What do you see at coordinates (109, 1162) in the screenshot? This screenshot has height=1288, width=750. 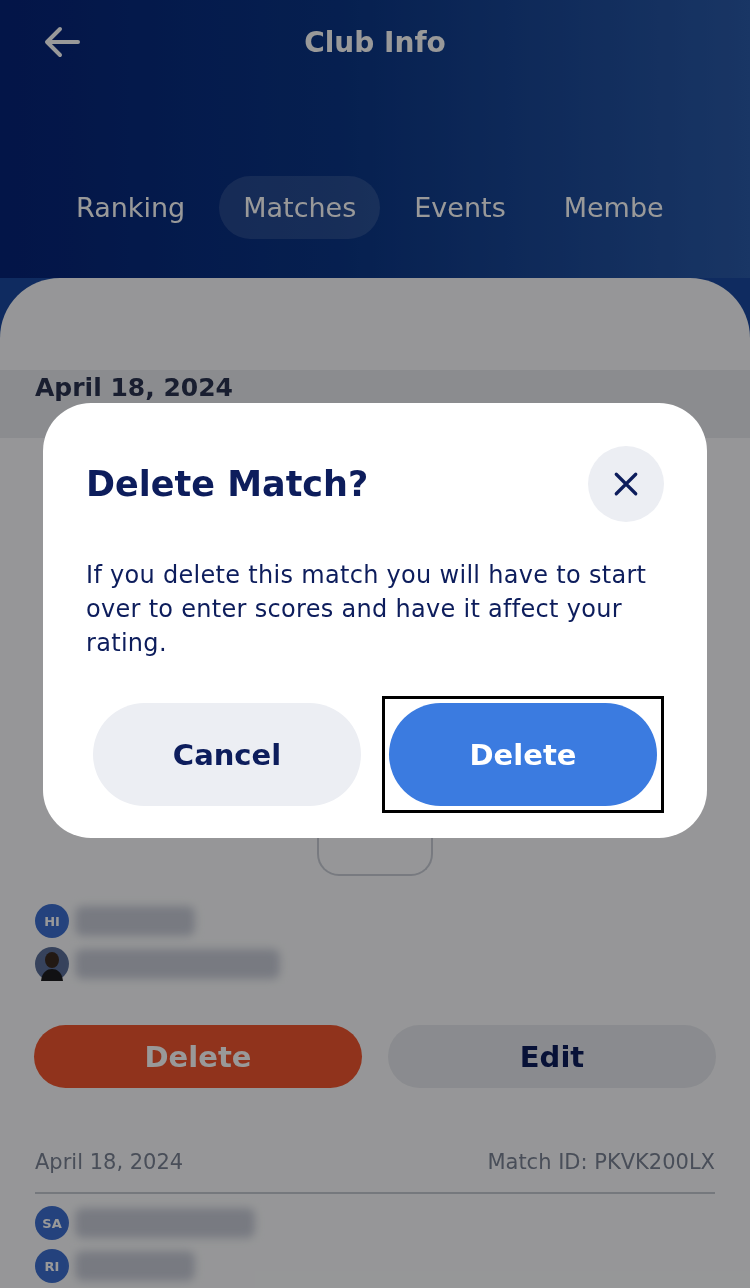 I see `match-date: April 18, 2024` at bounding box center [109, 1162].